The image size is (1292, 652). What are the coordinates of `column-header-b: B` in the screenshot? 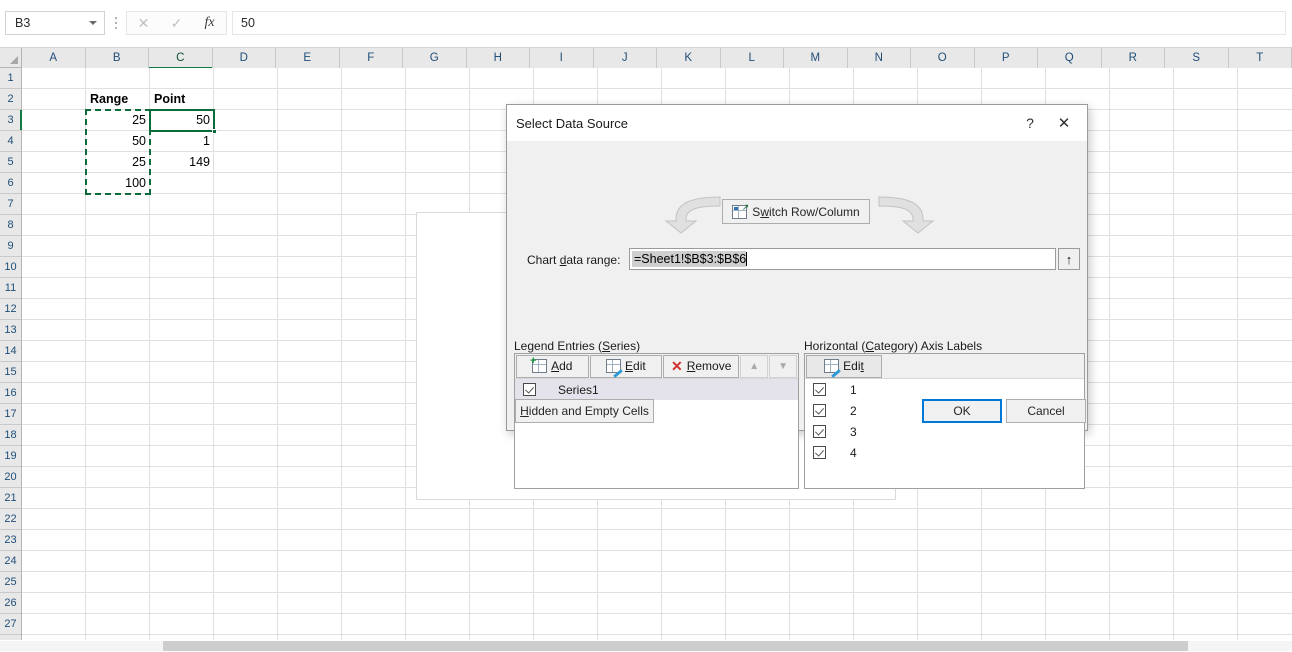 It's located at (117, 58).